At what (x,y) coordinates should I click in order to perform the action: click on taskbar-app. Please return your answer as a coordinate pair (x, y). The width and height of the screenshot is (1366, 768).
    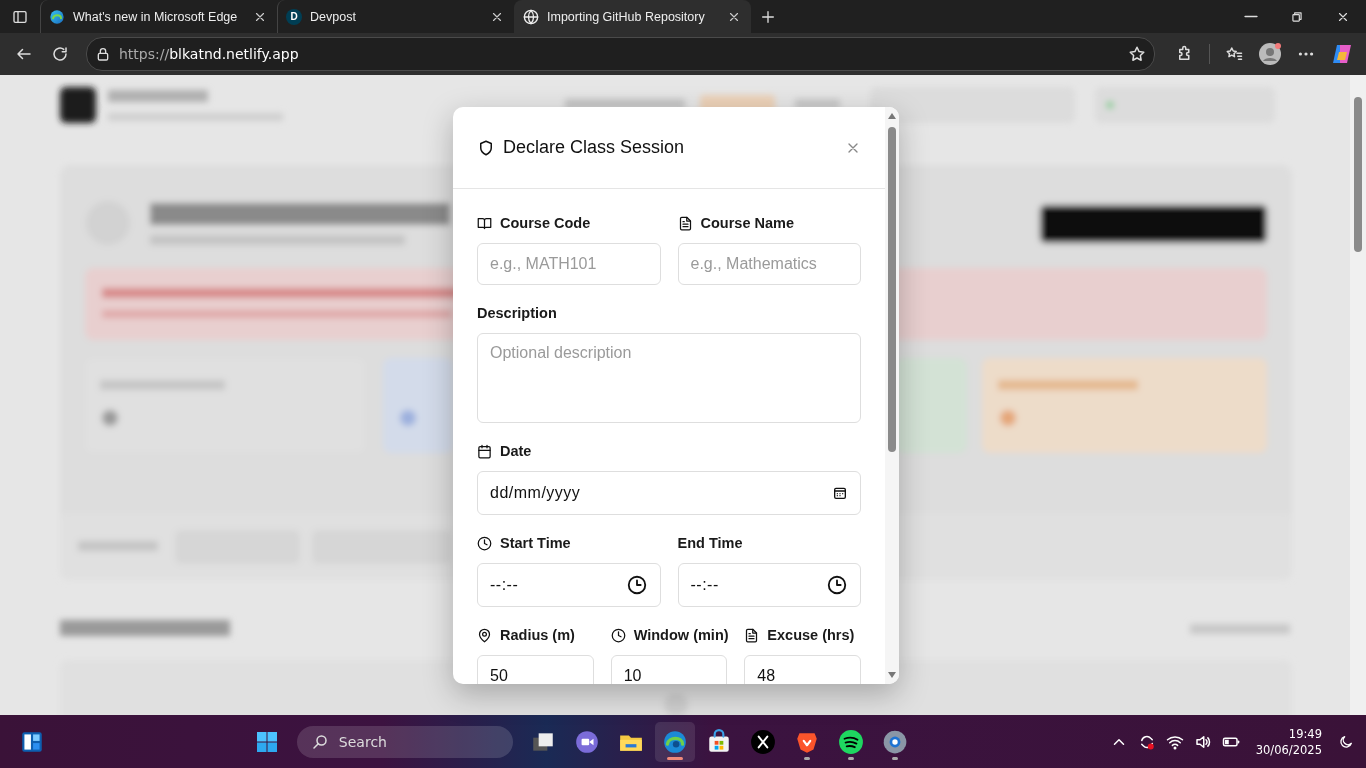
    Looking at the image, I should click on (674, 741).